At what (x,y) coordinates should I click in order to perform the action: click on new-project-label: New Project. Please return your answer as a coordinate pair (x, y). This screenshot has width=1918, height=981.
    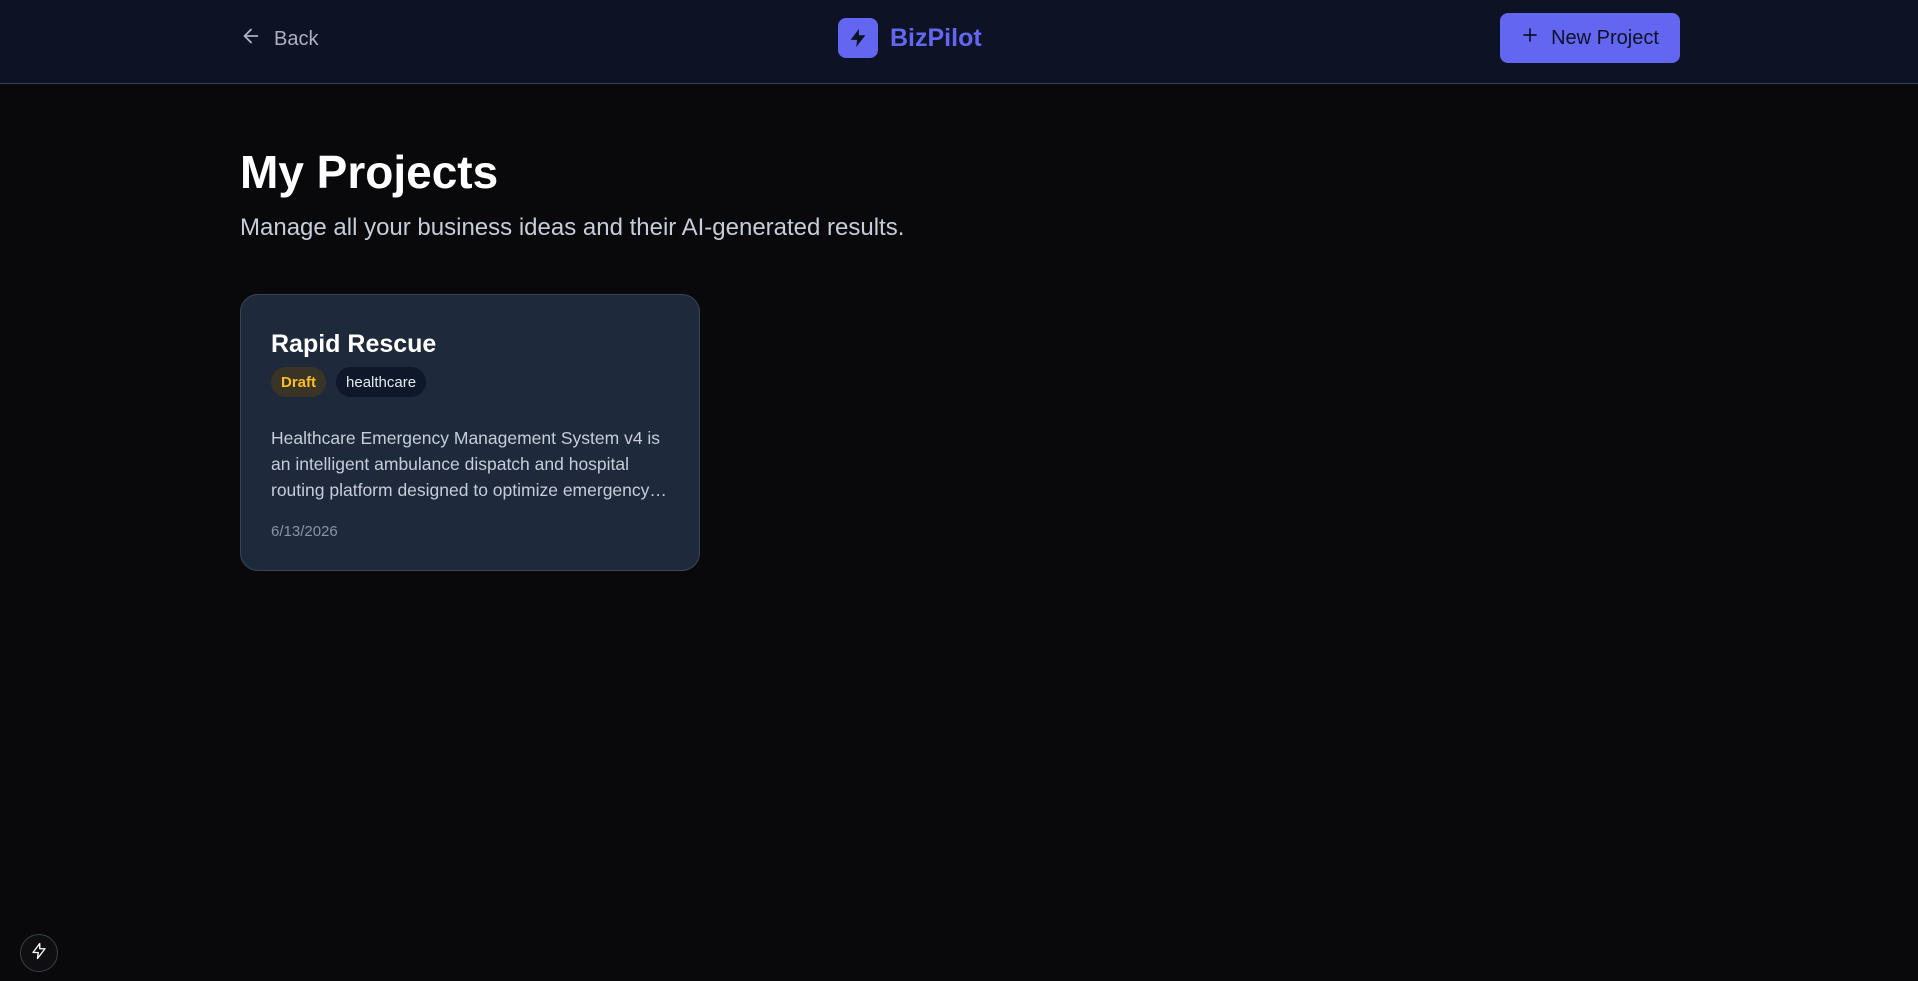
    Looking at the image, I should click on (1605, 37).